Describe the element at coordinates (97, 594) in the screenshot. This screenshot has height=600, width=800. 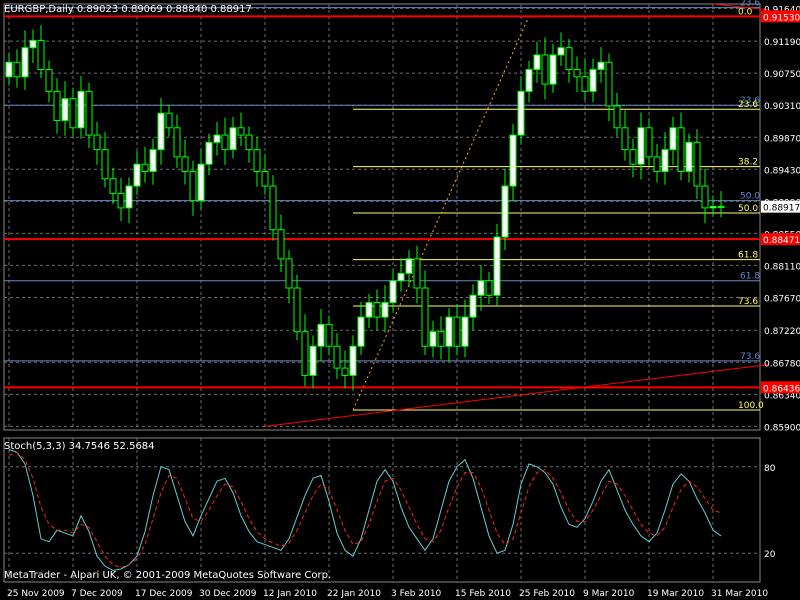
I see `x-tick-label: 7 Dec 2009` at that location.